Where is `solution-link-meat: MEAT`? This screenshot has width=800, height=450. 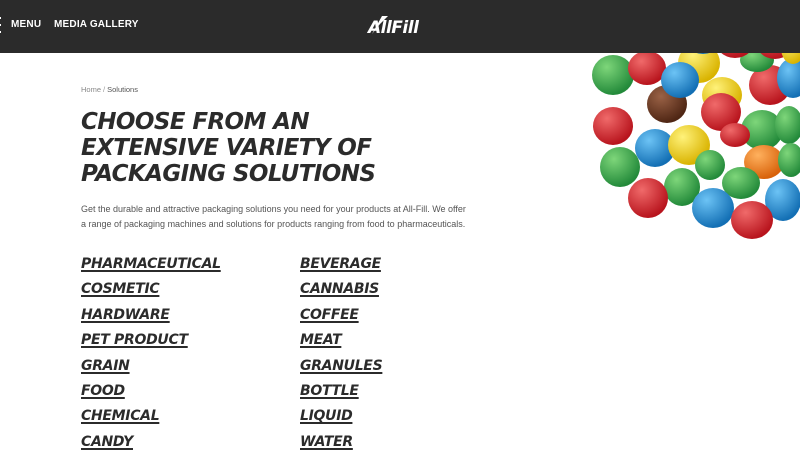 solution-link-meat: MEAT is located at coordinates (341, 343).